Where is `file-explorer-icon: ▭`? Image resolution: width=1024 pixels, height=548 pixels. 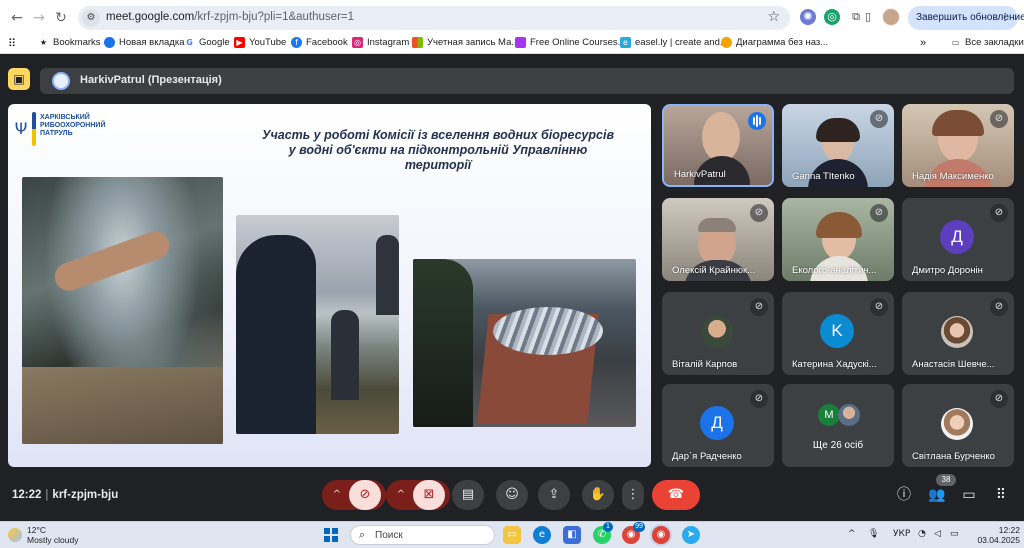
file-explorer-icon: ▭ is located at coordinates (512, 535).